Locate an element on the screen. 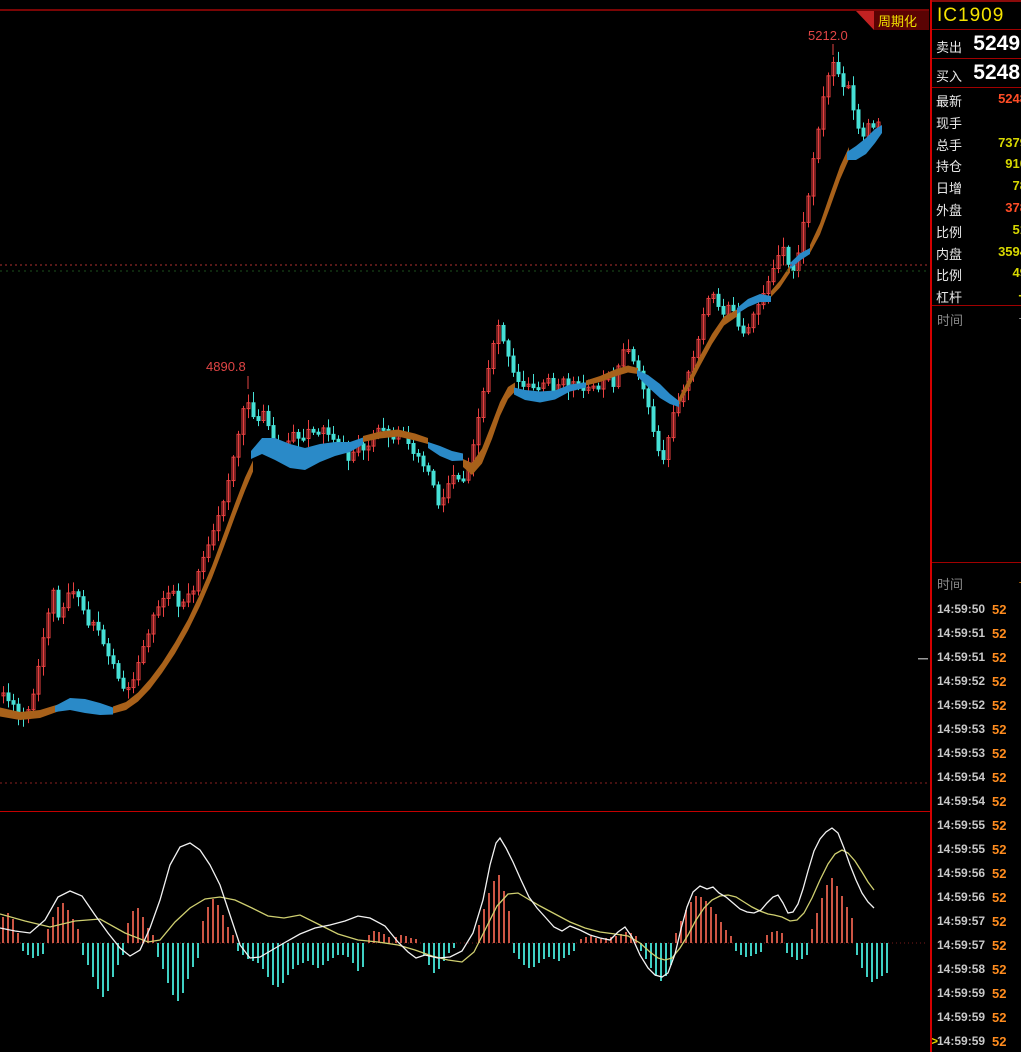 Image resolution: width=1021 pixels, height=1052 pixels. quote-row-8: 比例 49 is located at coordinates (976, 273).